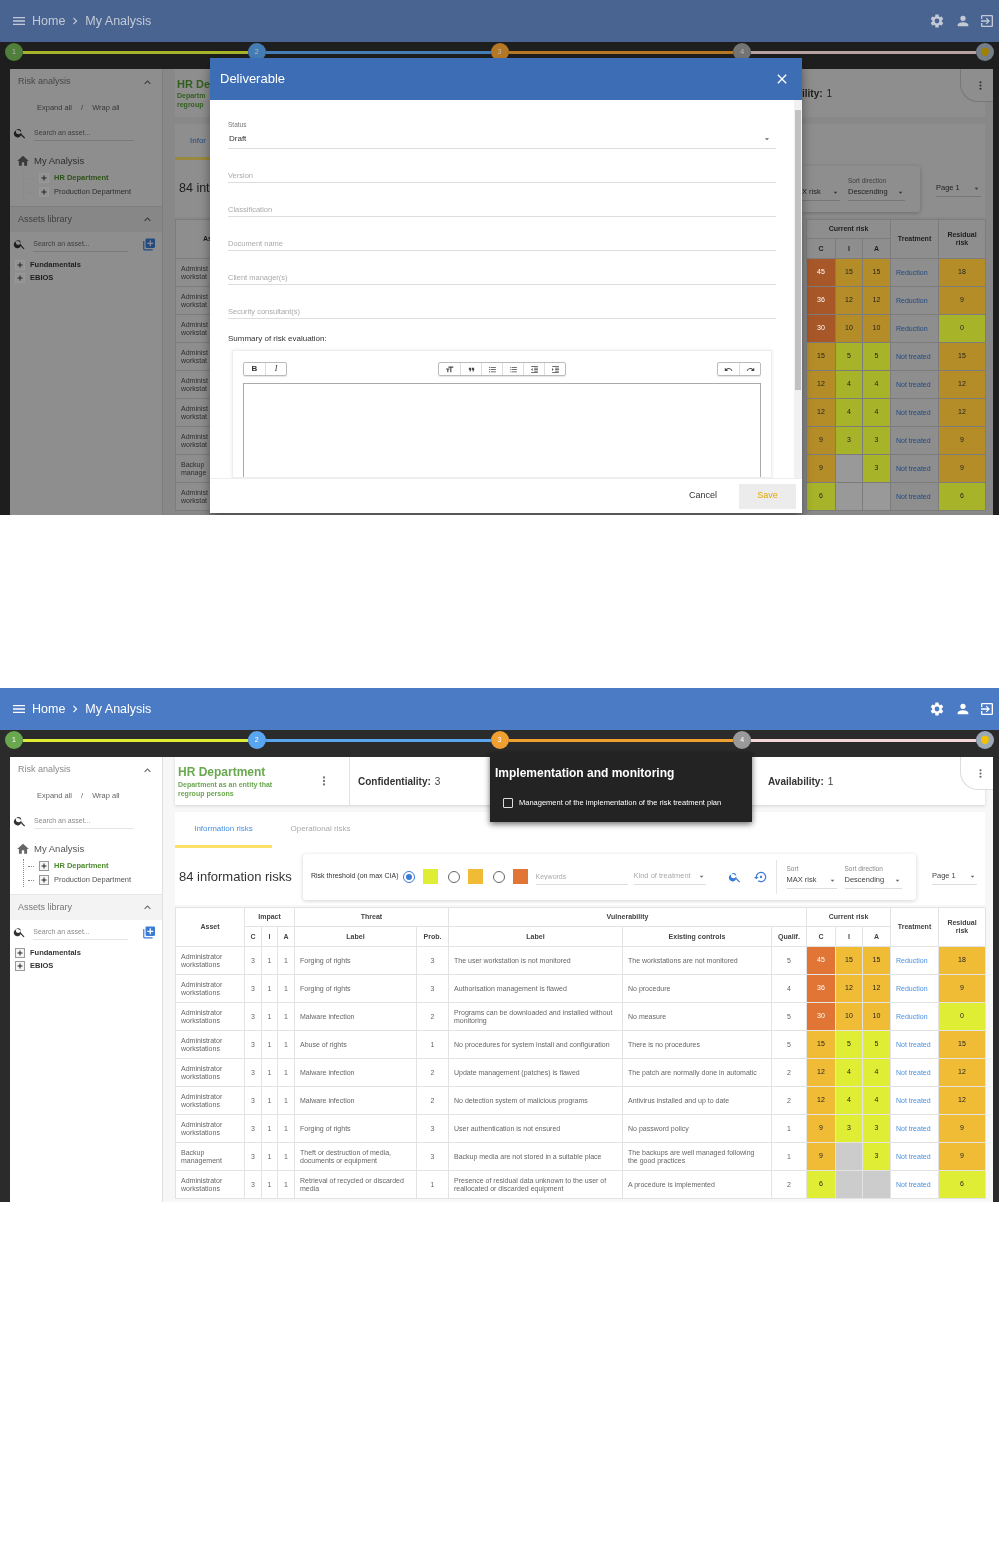  Describe the element at coordinates (437, 781) in the screenshot. I see `metric-value: 3` at that location.